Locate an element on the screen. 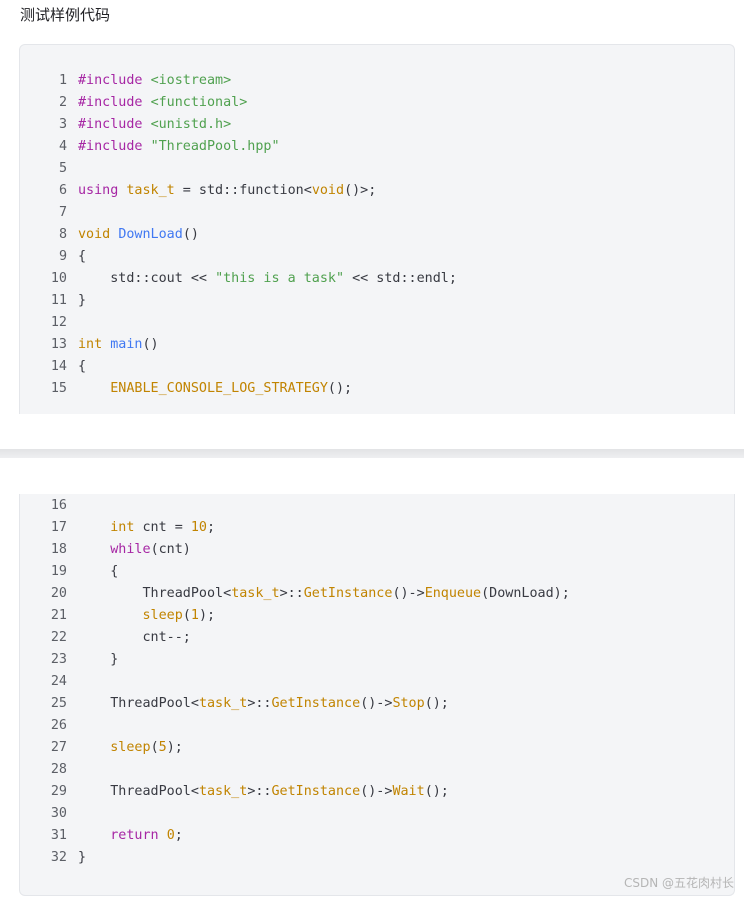 Image resolution: width=744 pixels, height=897 pixels. line-number: 6 is located at coordinates (62, 190).